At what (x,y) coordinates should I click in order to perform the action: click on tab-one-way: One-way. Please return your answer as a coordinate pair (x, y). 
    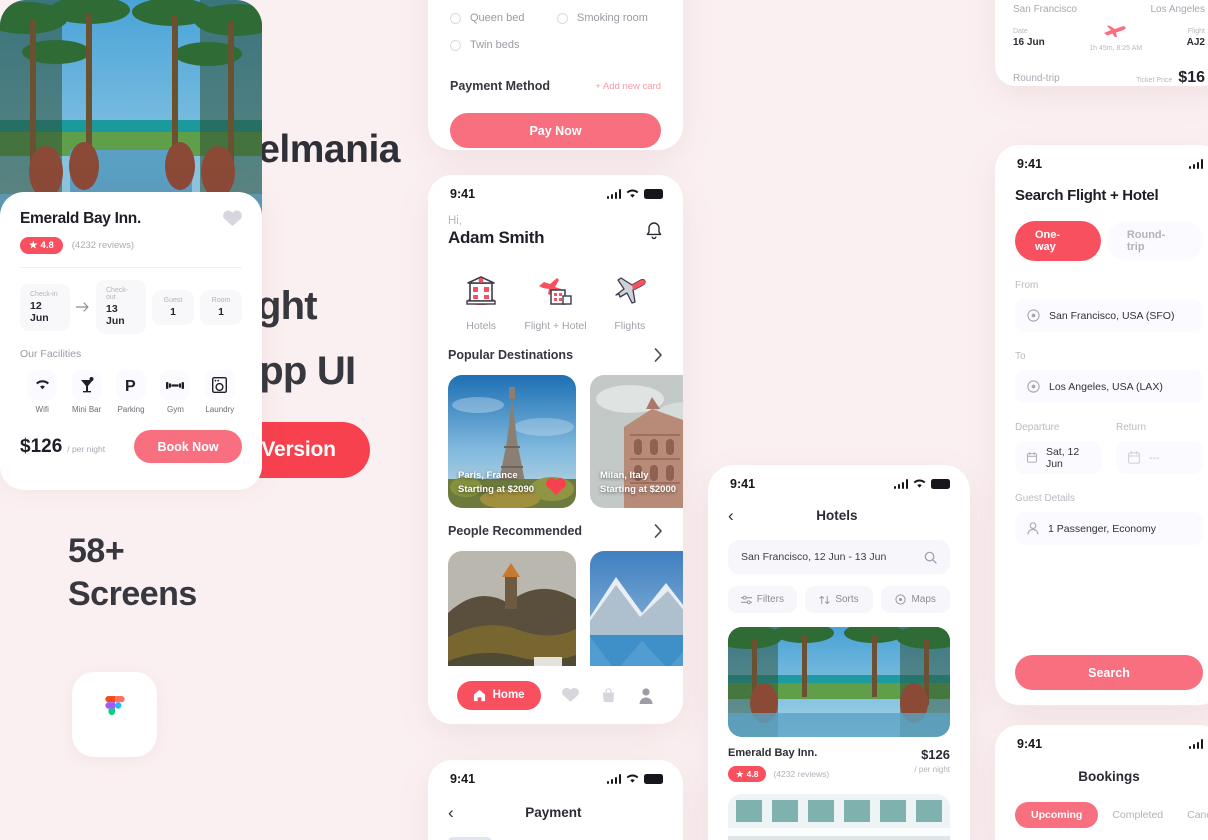
    Looking at the image, I should click on (1058, 241).